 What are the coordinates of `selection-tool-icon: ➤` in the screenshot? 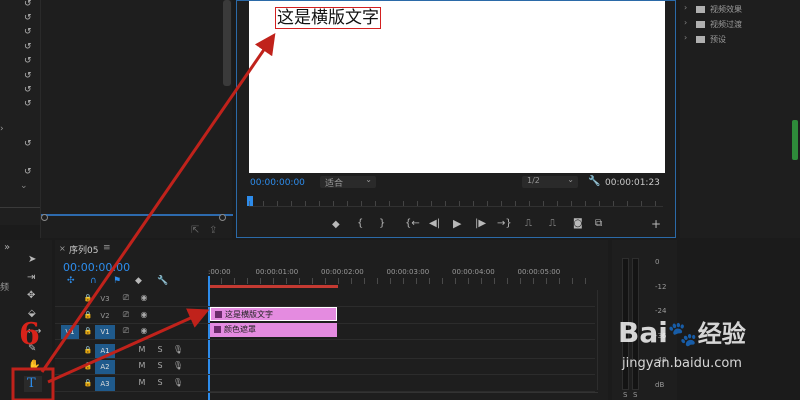 It's located at (32, 260).